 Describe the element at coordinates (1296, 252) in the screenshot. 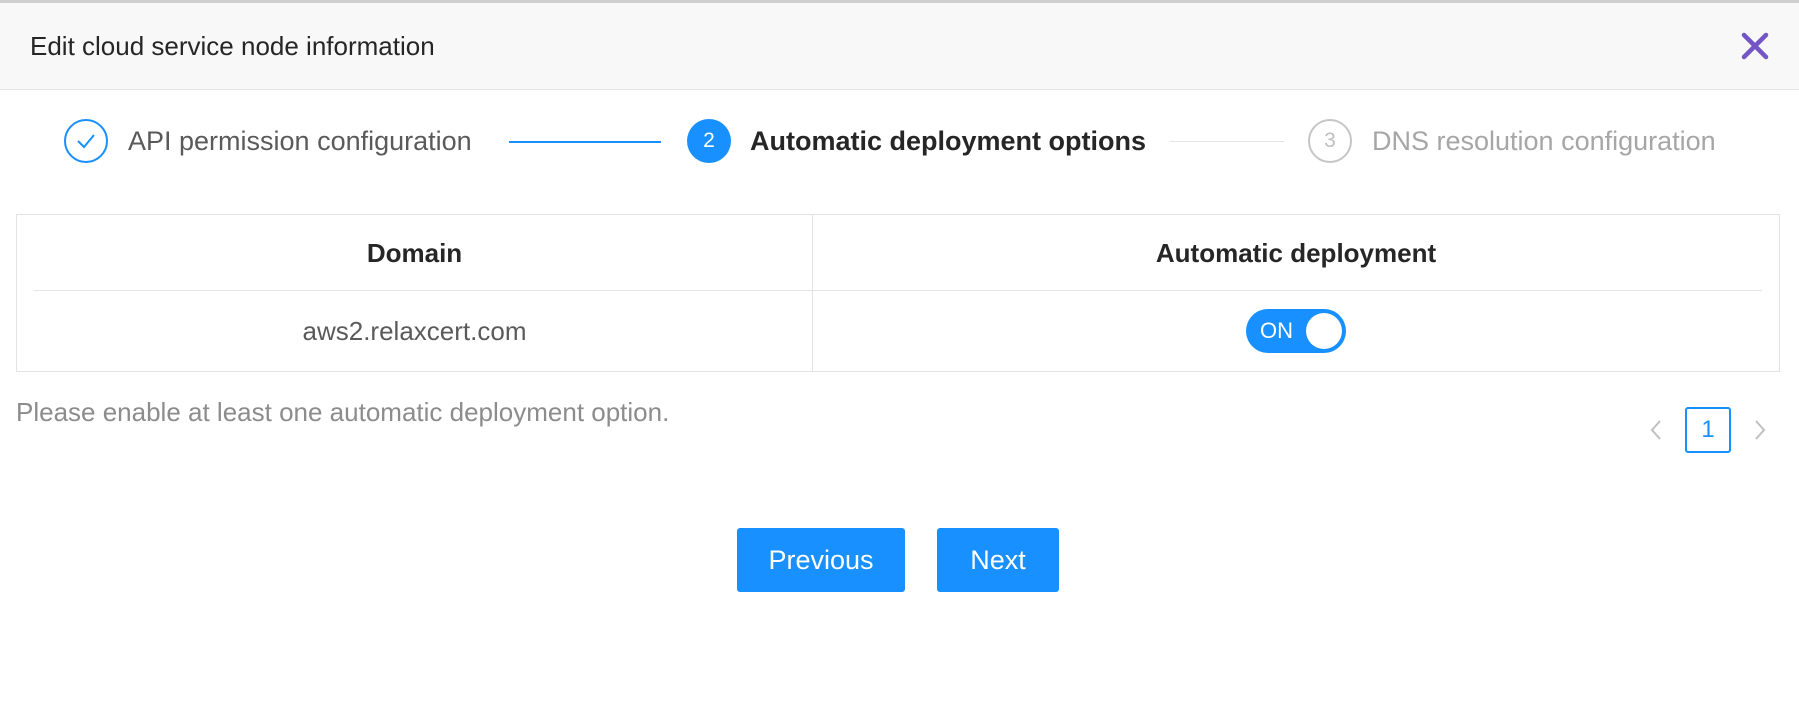

I see `column-header-auto-deploy: Automatic deployment` at that location.